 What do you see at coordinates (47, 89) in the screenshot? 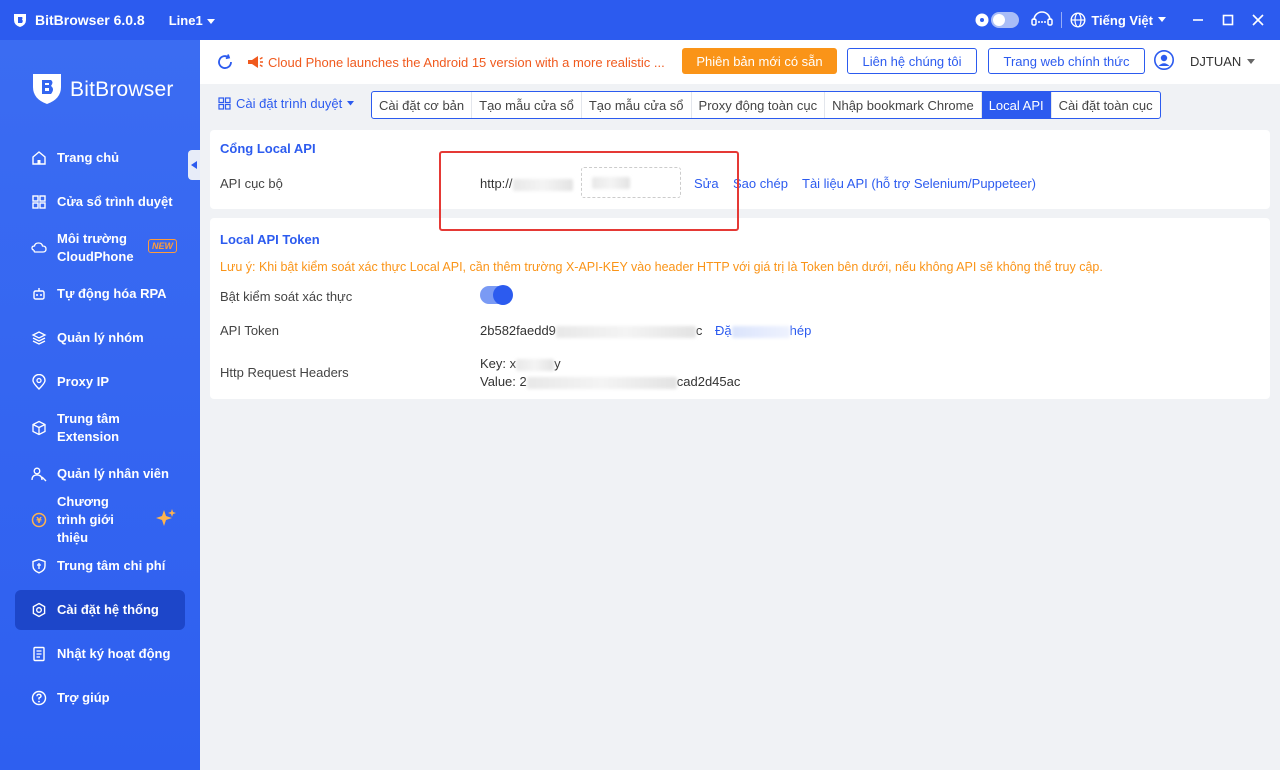
I see `bitbrowser-logo-icon` at bounding box center [47, 89].